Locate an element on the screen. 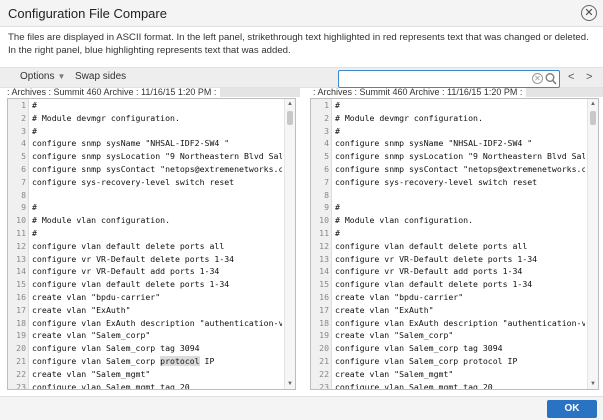 The image size is (603, 420). code-line: 17 create vlan "ExAuth" is located at coordinates (448, 310).